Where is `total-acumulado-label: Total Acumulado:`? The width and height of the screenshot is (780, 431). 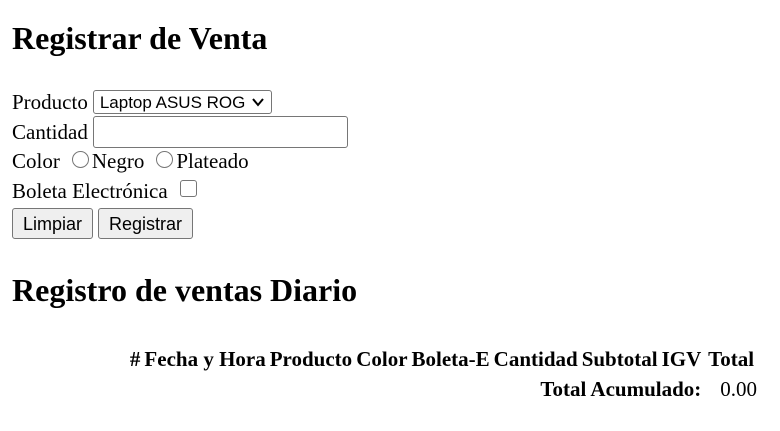
total-acumulado-label: Total Acumulado: is located at coordinates (621, 389).